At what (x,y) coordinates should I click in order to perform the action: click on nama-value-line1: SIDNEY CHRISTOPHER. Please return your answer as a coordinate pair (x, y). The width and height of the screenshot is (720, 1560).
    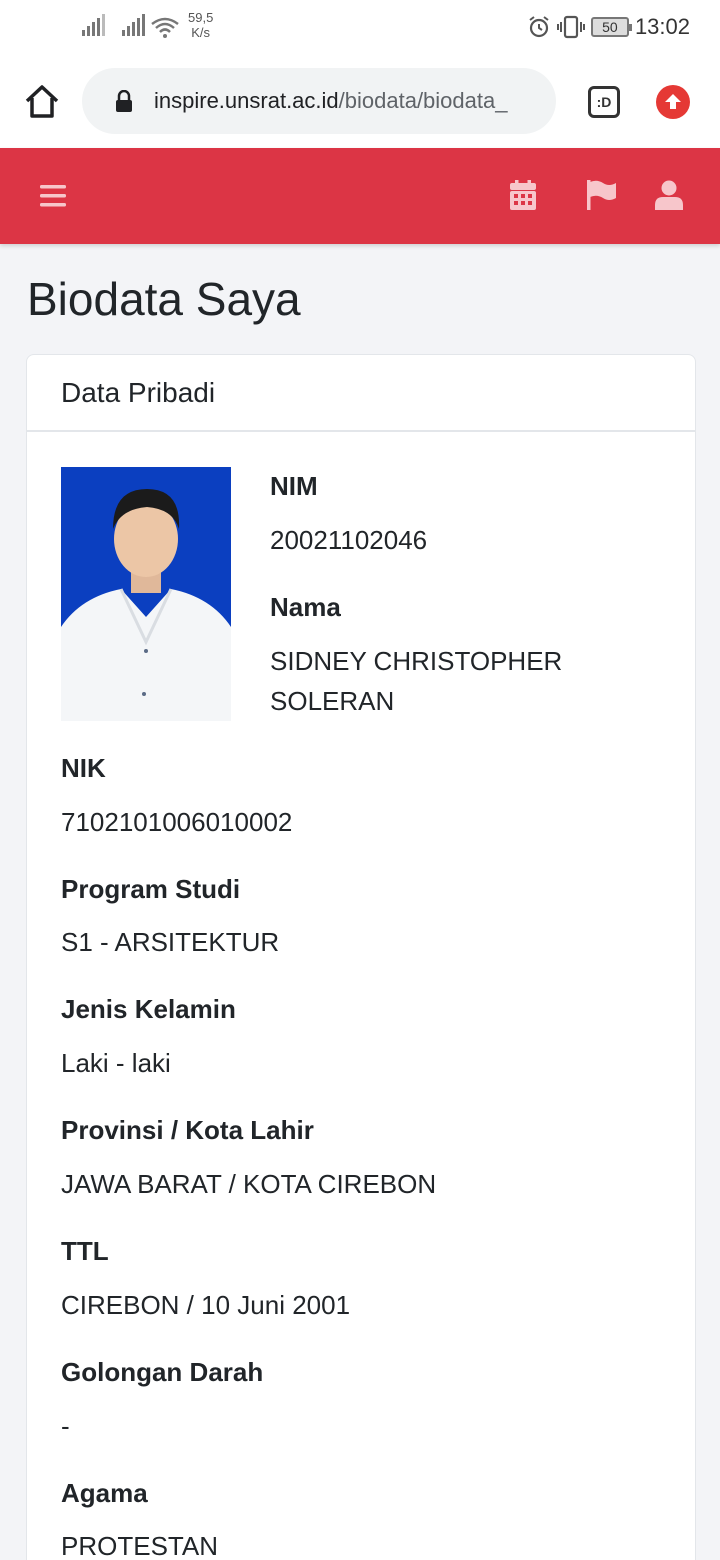
    Looking at the image, I should click on (416, 661).